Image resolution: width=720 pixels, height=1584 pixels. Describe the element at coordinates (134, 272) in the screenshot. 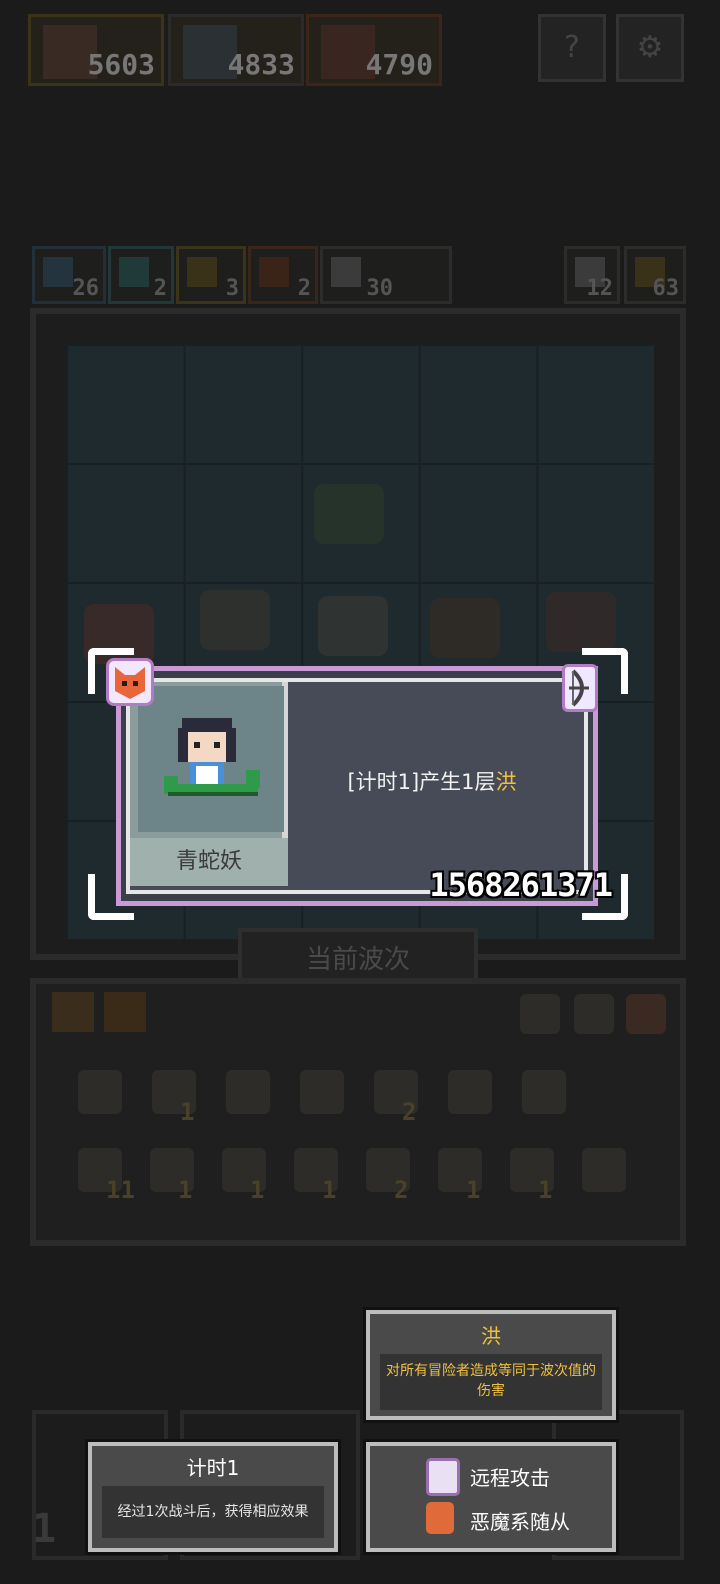

I see `shield-ring-icon` at that location.